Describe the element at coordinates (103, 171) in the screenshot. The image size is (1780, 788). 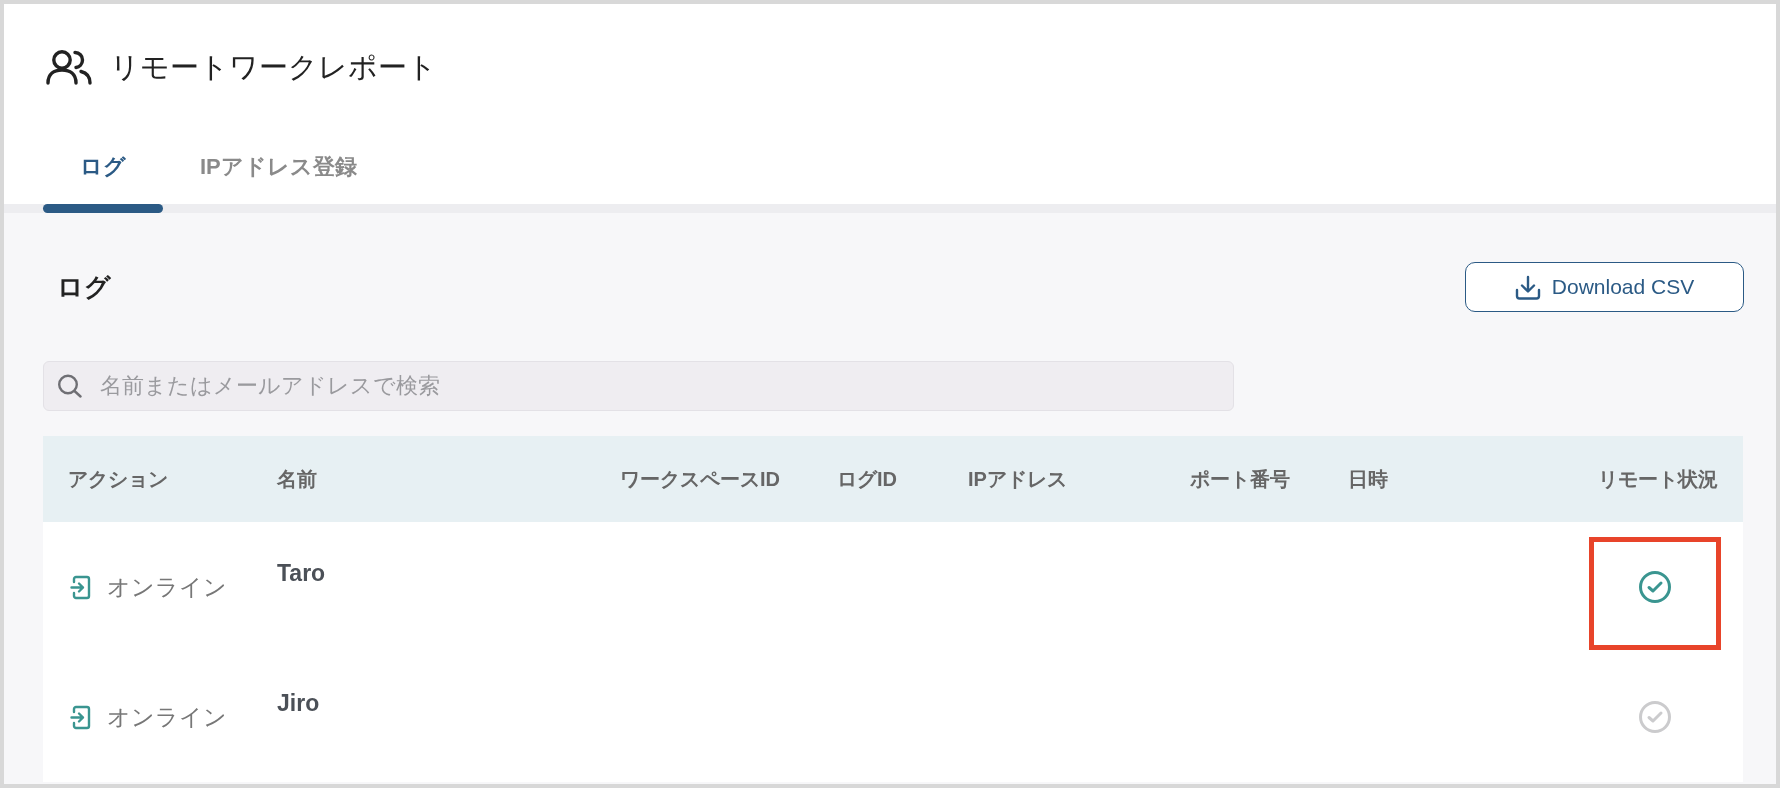
I see `tab: ログ` at that location.